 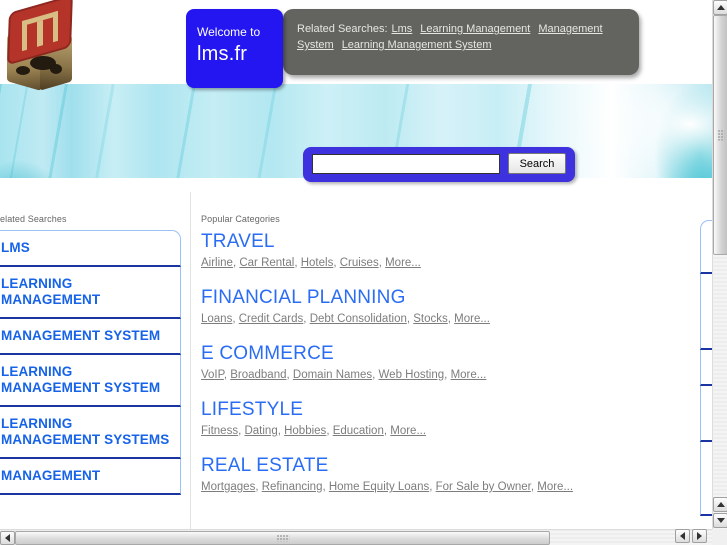 I want to click on category-link: Refinancing, so click(x=292, y=487).